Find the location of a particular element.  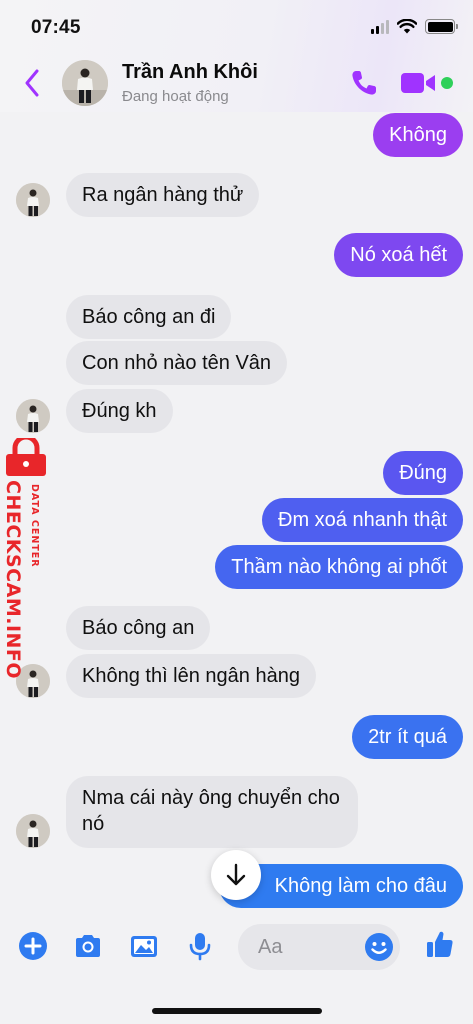

message-bubble-outgoing: Nó xoá hết is located at coordinates (398, 255).